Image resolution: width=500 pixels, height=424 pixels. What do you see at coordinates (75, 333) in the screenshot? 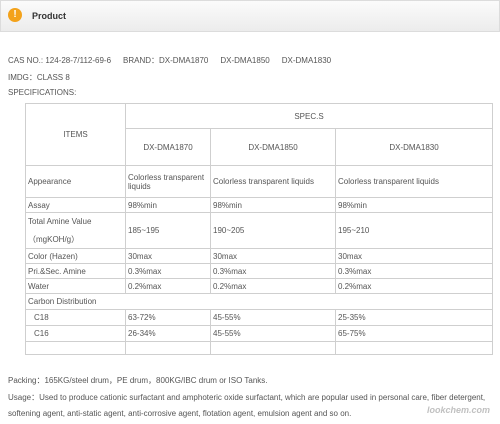
I see `row-label: C16` at bounding box center [75, 333].